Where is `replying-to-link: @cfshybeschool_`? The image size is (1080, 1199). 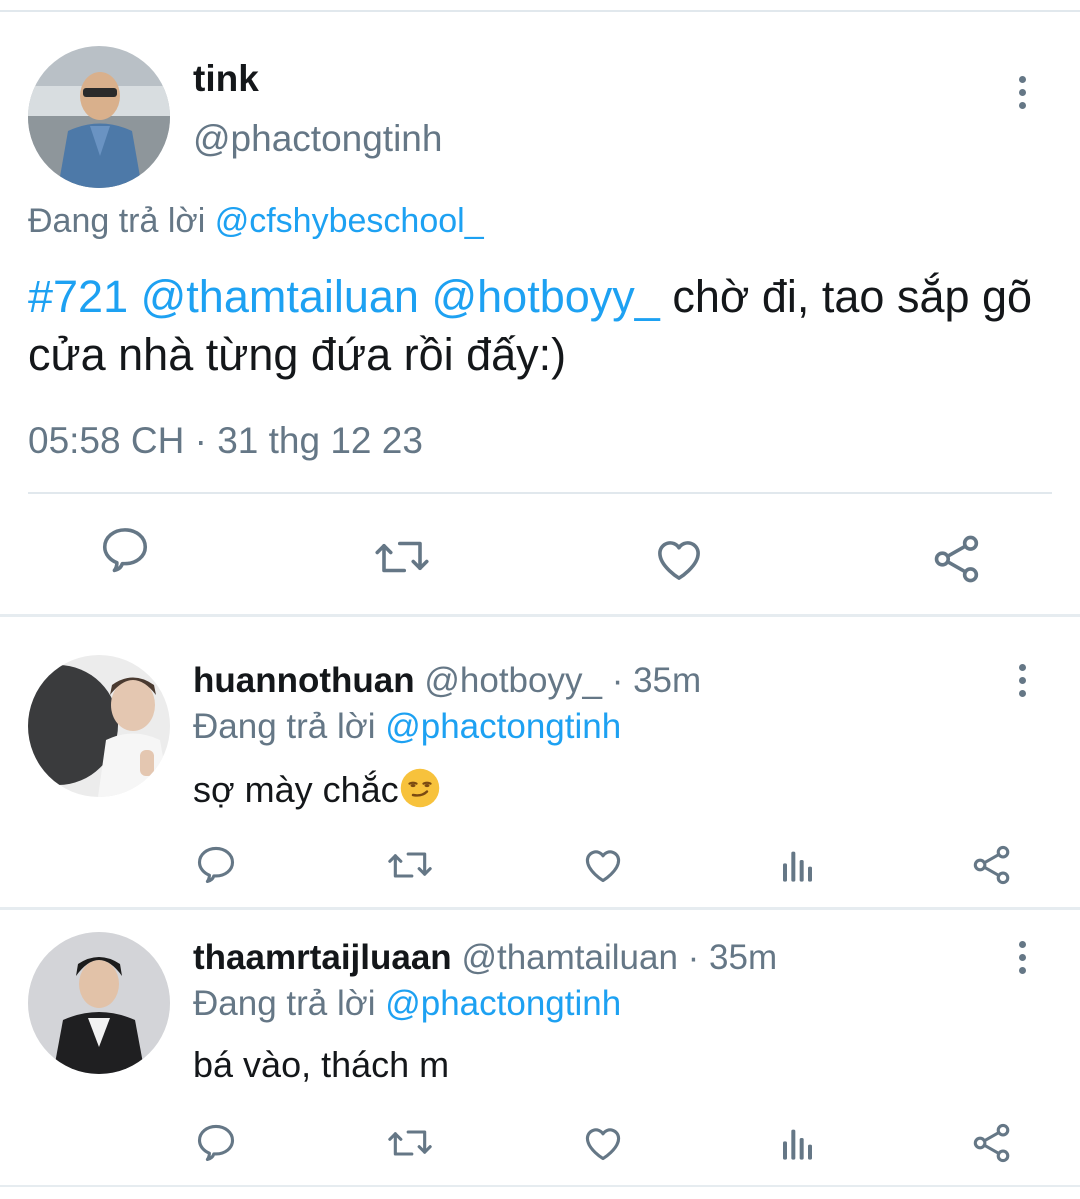 replying-to-link: @cfshybeschool_ is located at coordinates (349, 221).